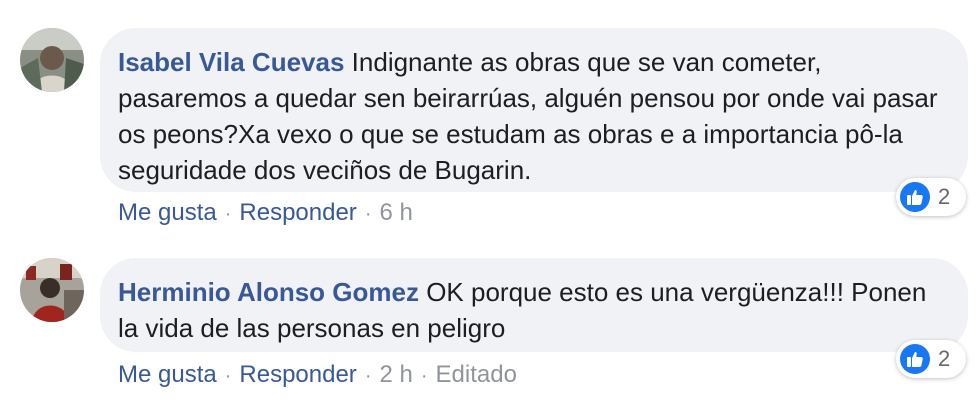  What do you see at coordinates (395, 212) in the screenshot?
I see `comment-timestamp: 6 h` at bounding box center [395, 212].